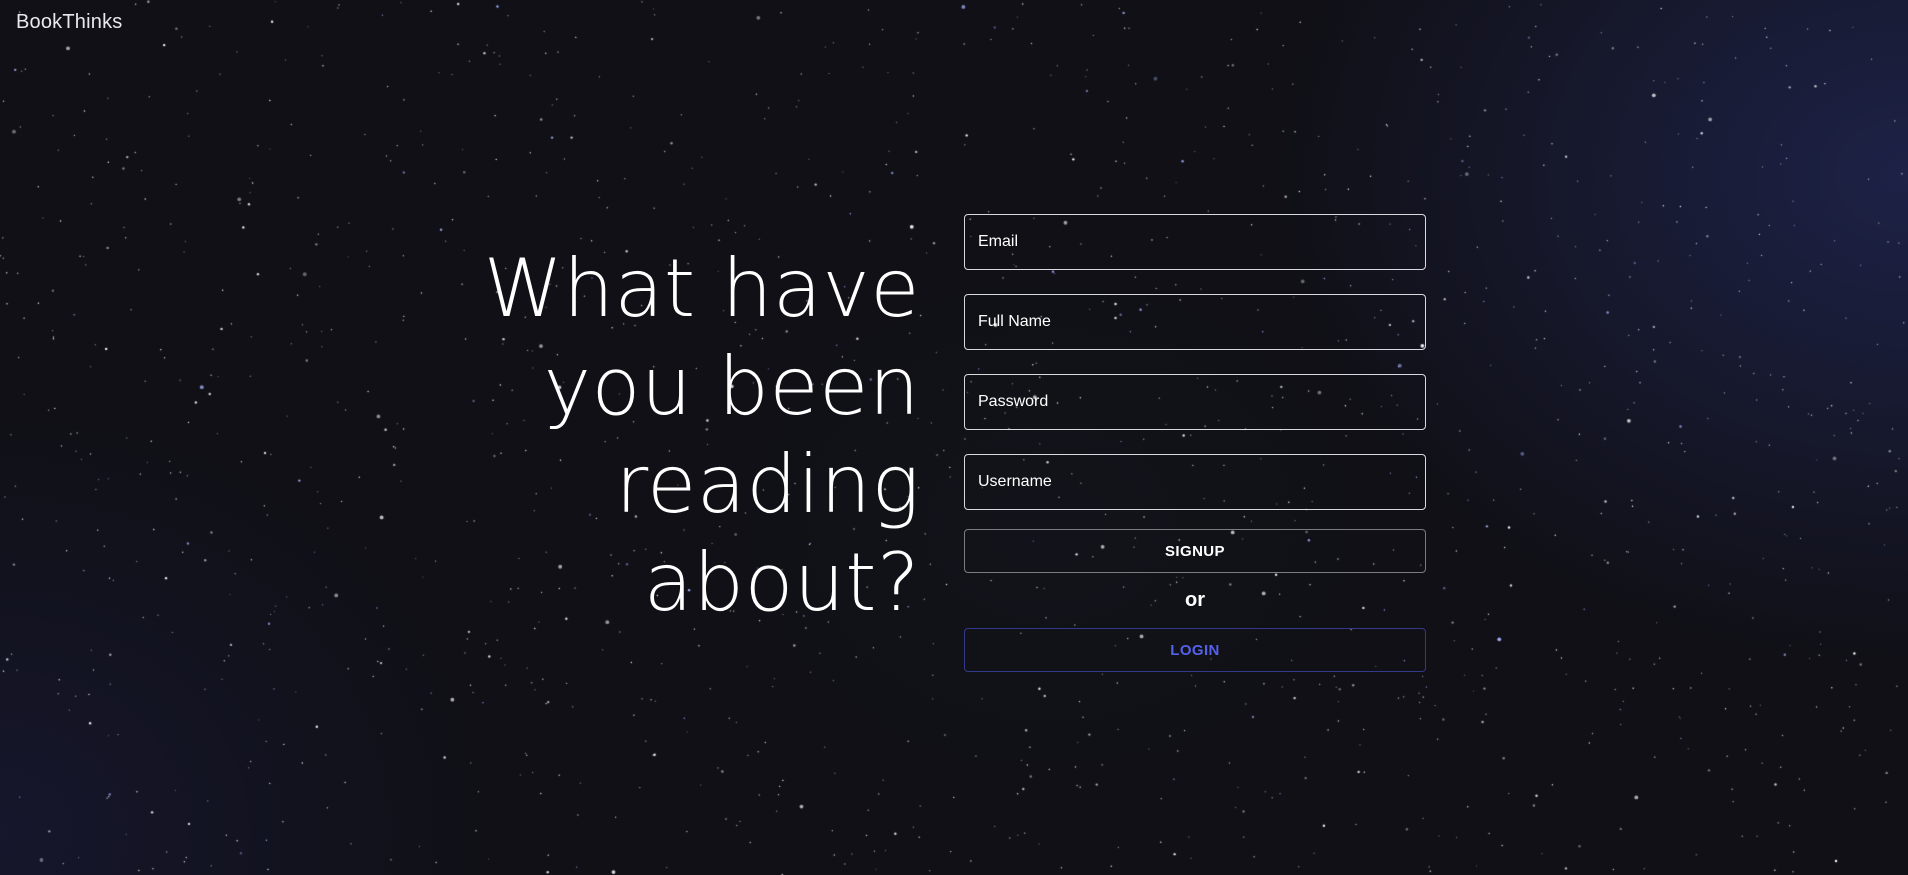 The image size is (1908, 875). Describe the element at coordinates (675, 436) in the screenshot. I see `hero-headline: What have you been reading about?` at that location.